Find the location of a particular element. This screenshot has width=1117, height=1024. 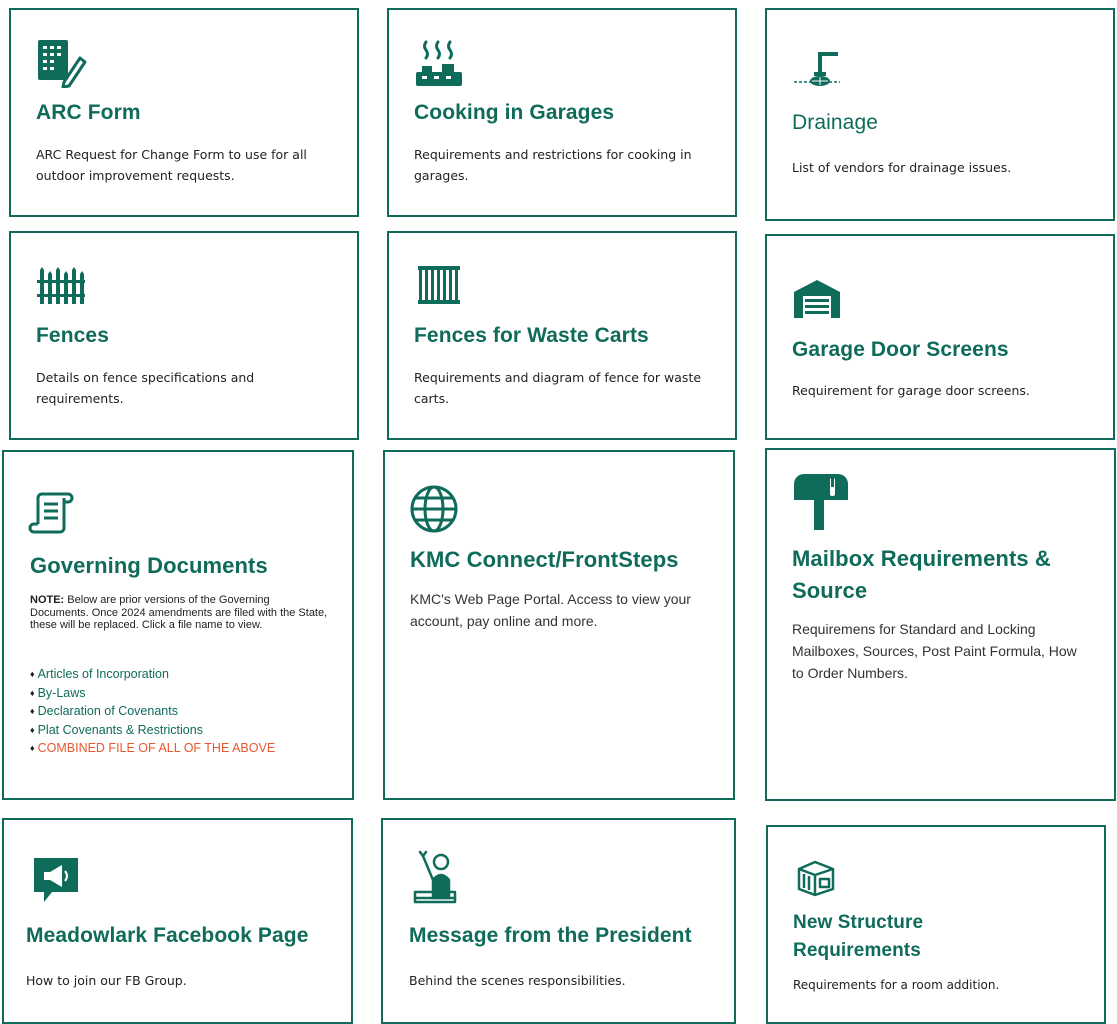

list-item: ♦ Declaration of Covenants is located at coordinates (152, 711).